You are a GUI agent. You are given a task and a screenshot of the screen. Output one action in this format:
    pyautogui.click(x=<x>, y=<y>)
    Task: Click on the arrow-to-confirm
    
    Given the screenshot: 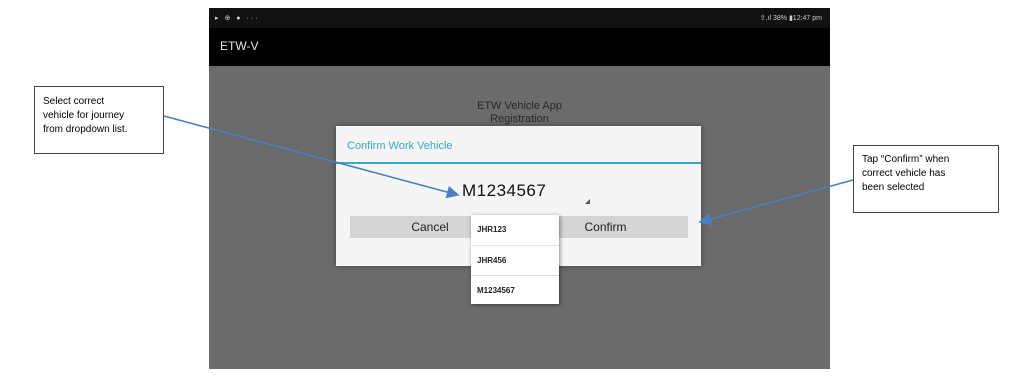 What is the action you would take?
    pyautogui.click(x=776, y=202)
    